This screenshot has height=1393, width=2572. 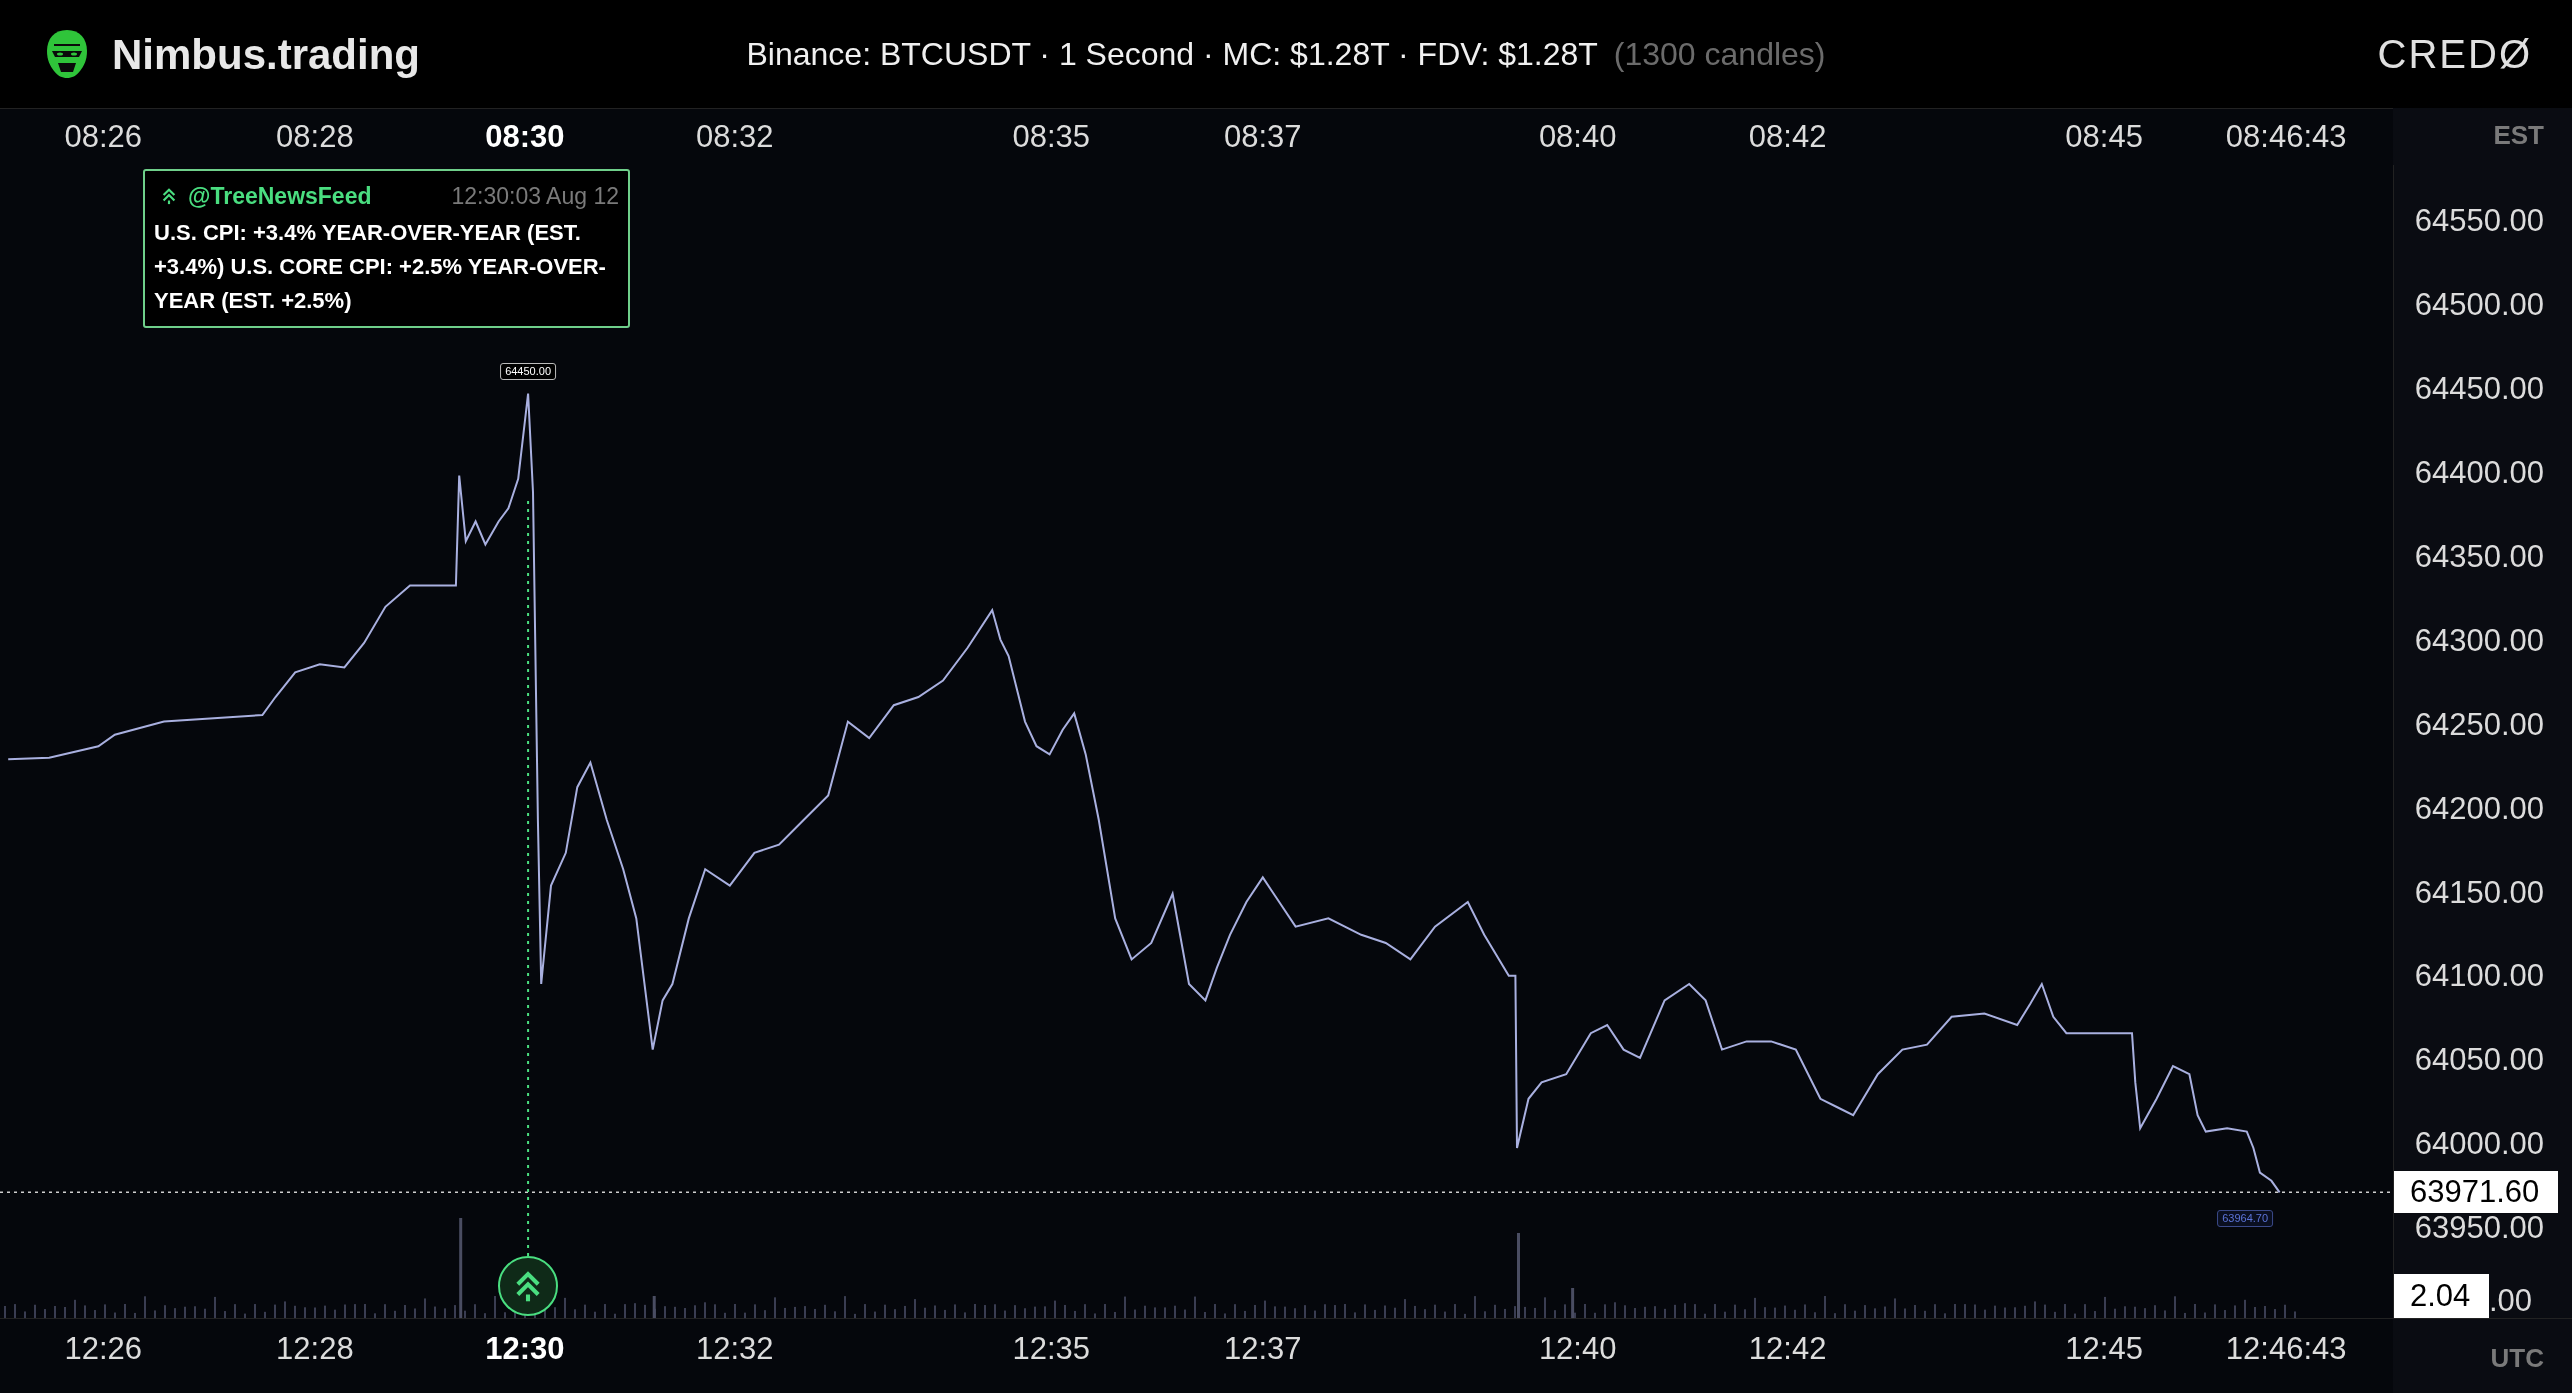 I want to click on time-axis-label: 12:37, so click(x=1263, y=1348).